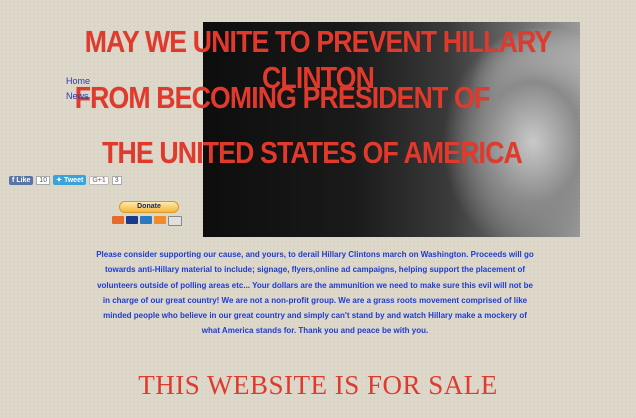 This screenshot has height=418, width=636. Describe the element at coordinates (118, 220) in the screenshot. I see `mastercard-icon` at that location.